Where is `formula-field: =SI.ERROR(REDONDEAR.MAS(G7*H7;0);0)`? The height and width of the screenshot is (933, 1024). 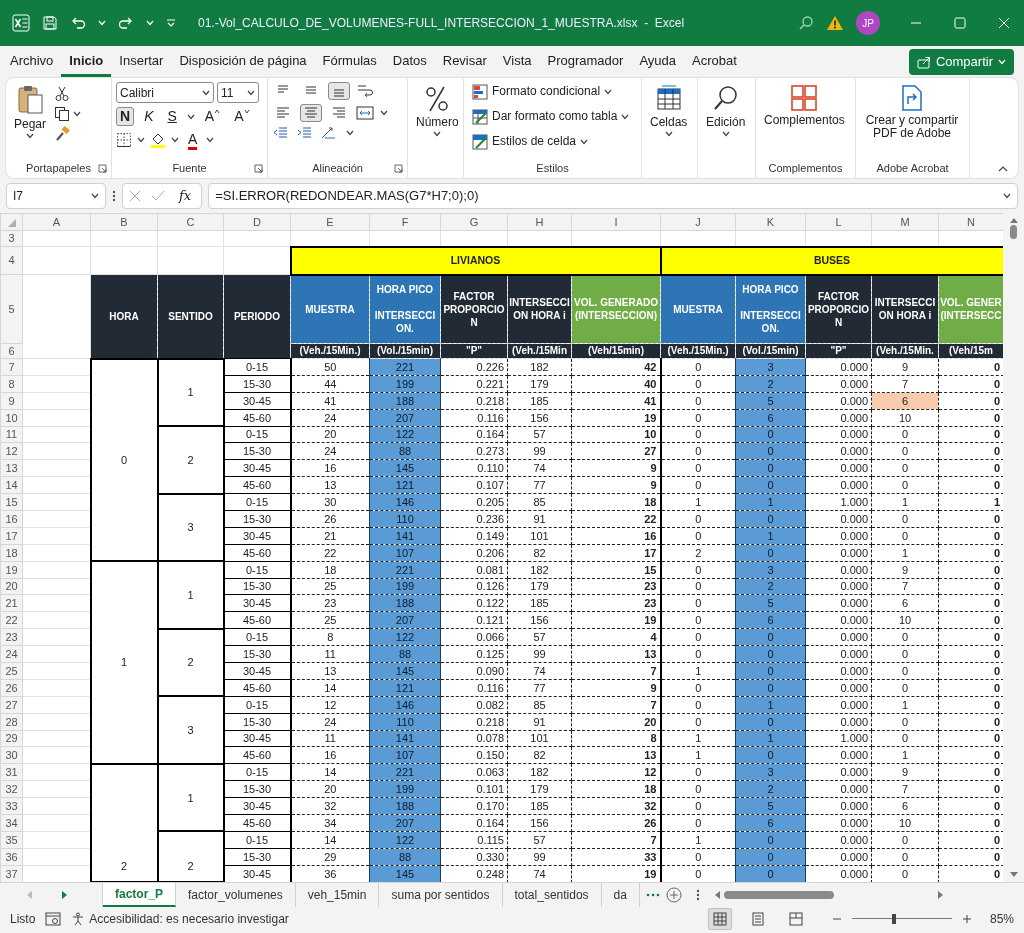
formula-field: =SI.ERROR(REDONDEAR.MAS(G7*H7;0);0) is located at coordinates (613, 196).